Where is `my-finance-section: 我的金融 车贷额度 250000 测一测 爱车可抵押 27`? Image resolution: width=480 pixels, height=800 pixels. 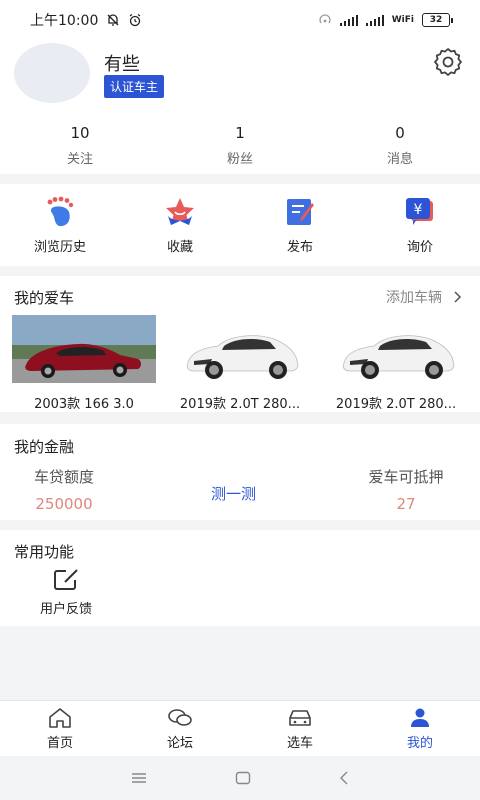 my-finance-section: 我的金融 车贷额度 250000 测一测 爱车可抵押 27 is located at coordinates (240, 472).